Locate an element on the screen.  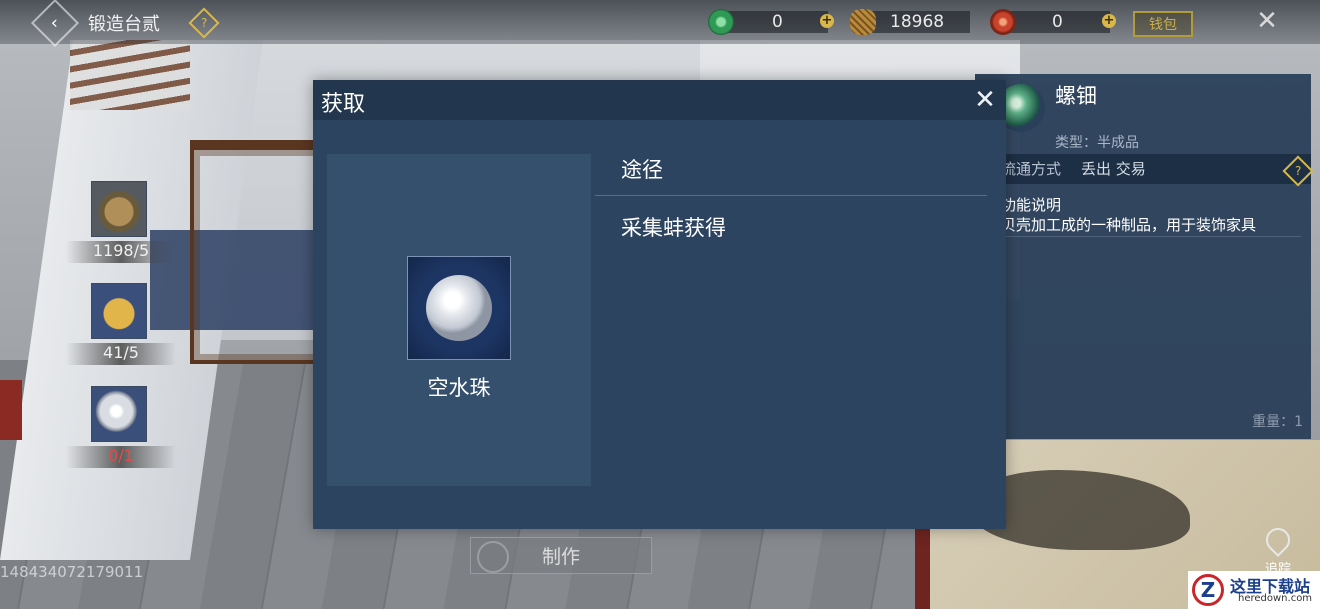
watermark-url: heredown.com is located at coordinates (1275, 598).